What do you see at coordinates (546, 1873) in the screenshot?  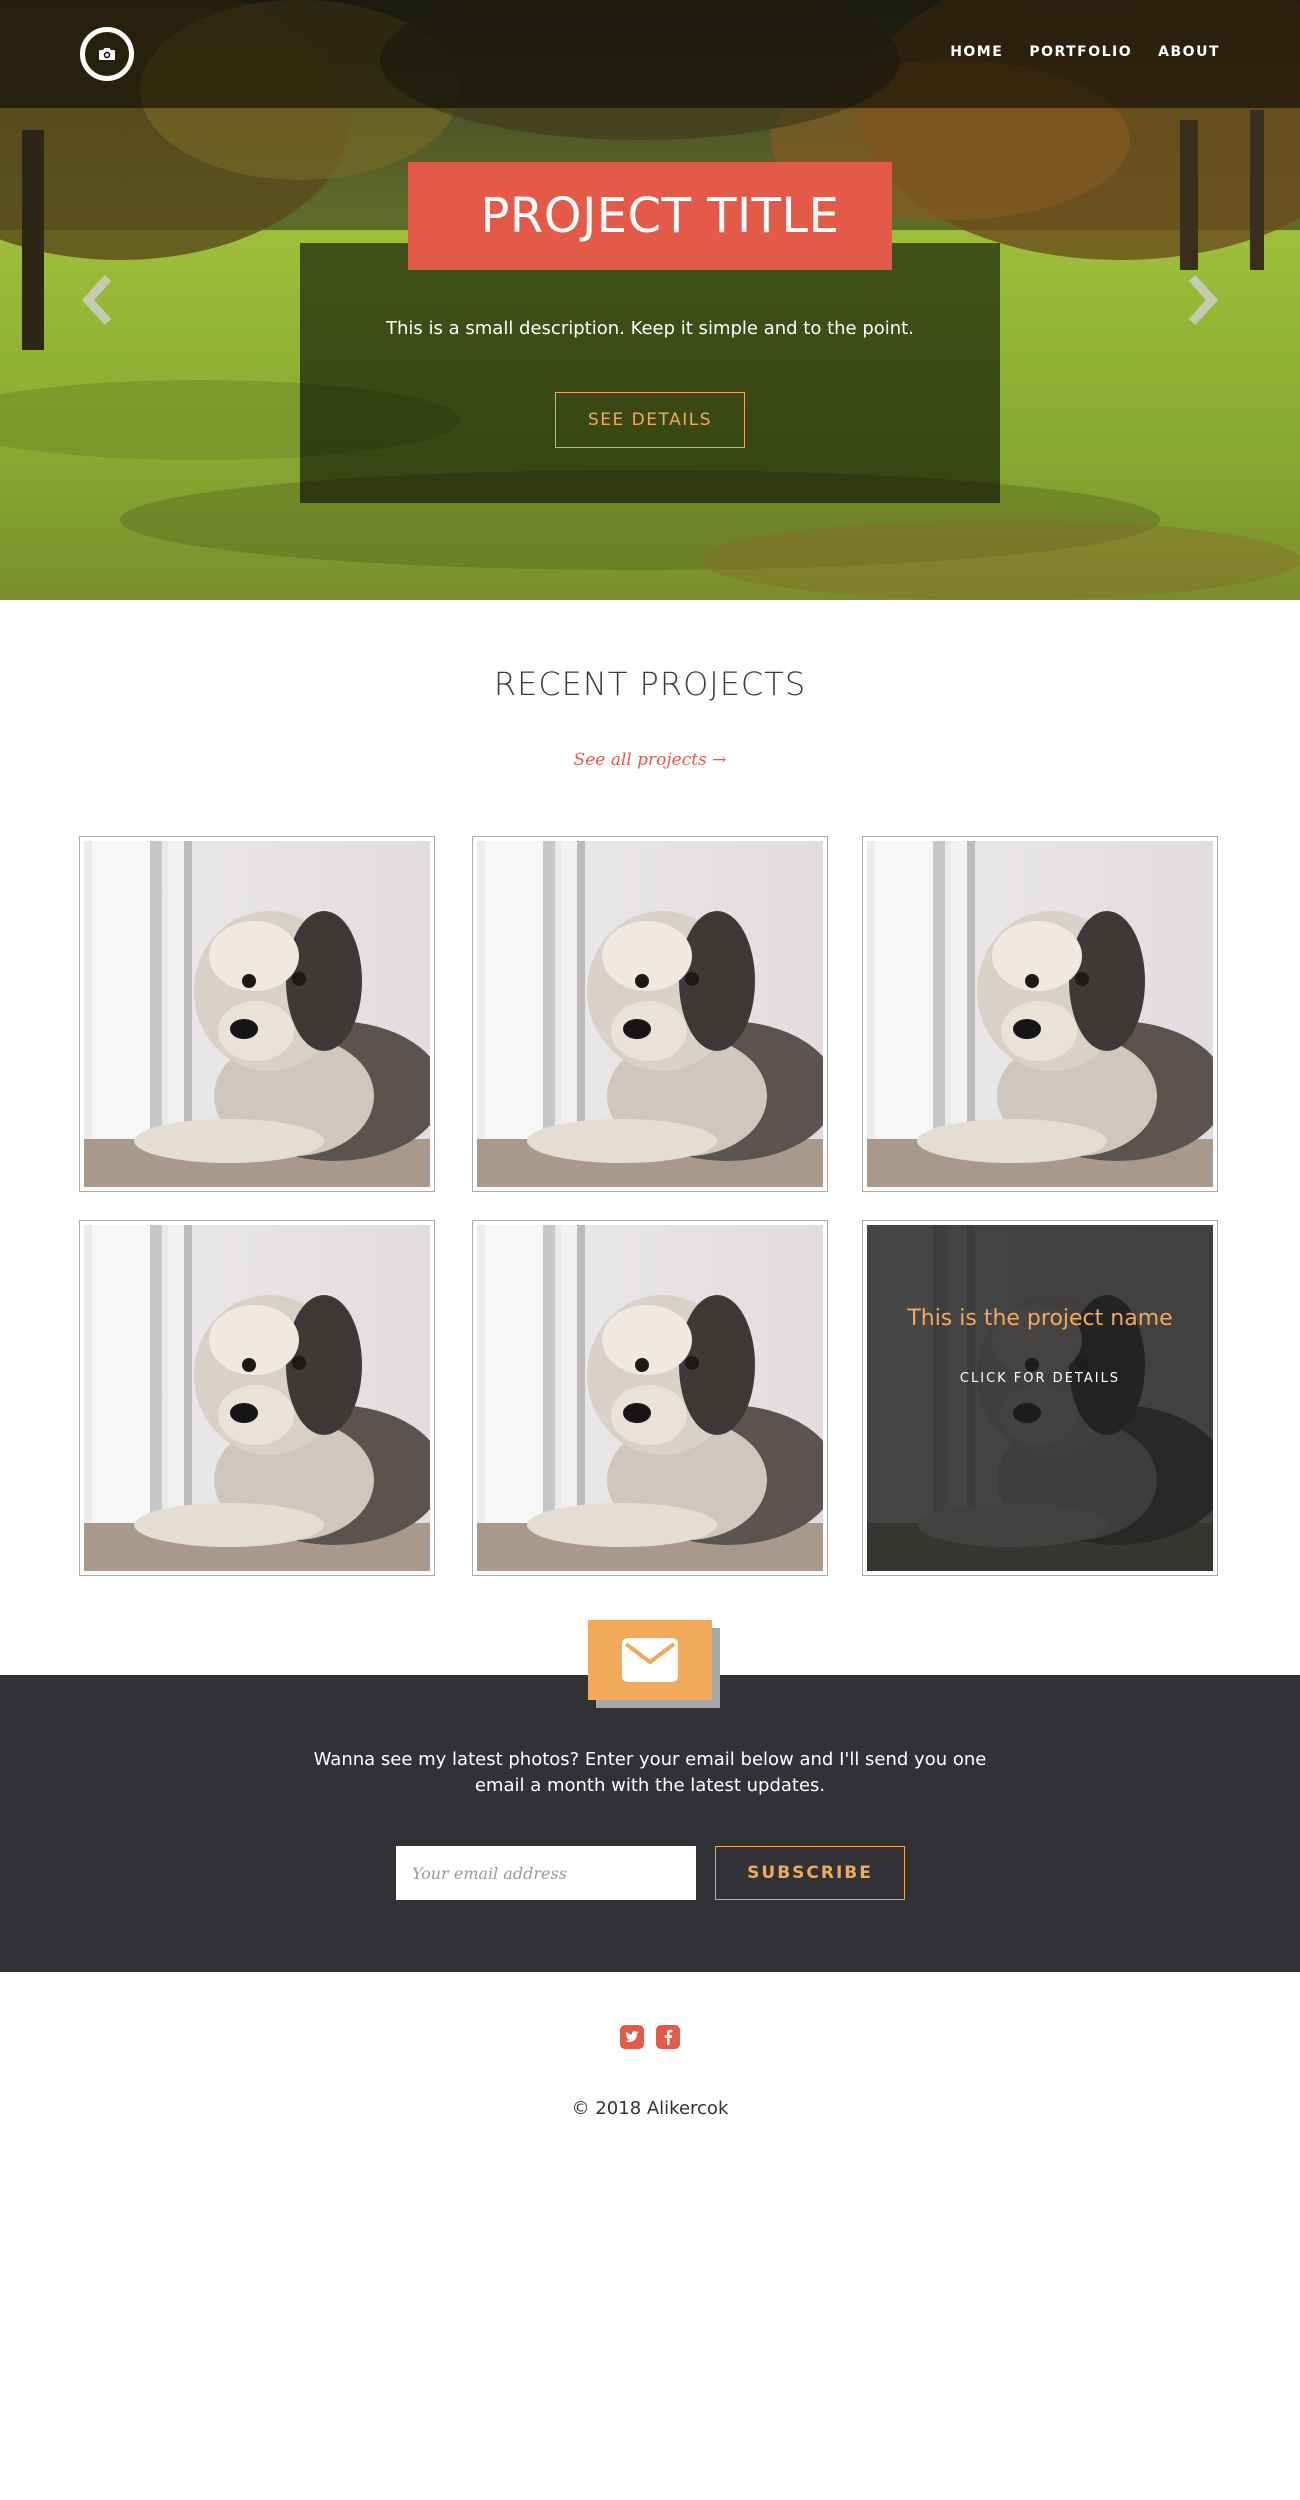 I see `email-input` at bounding box center [546, 1873].